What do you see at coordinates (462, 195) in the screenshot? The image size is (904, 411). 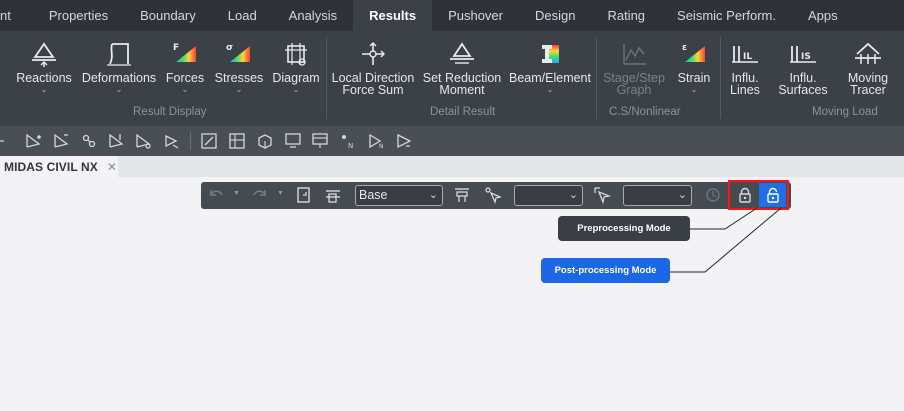 I see `load-case-icon` at bounding box center [462, 195].